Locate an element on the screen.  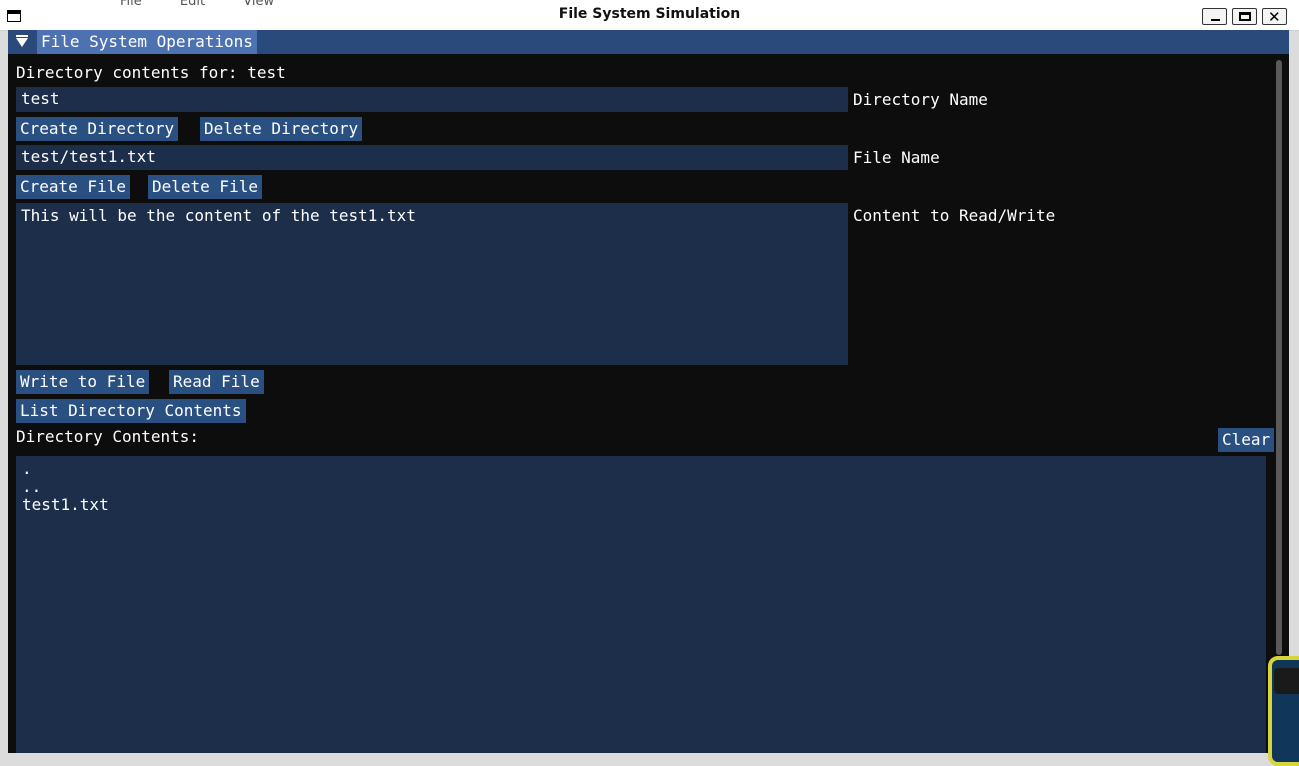
list-item: . is located at coordinates (27, 468).